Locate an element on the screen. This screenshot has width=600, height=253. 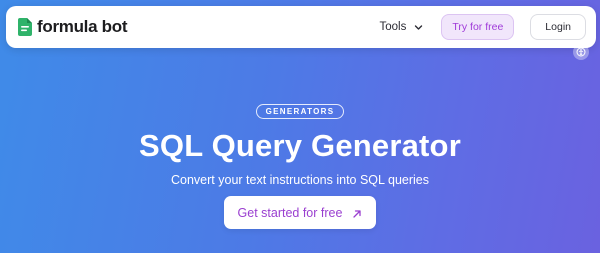
category-badge: GENERATORS is located at coordinates (300, 111).